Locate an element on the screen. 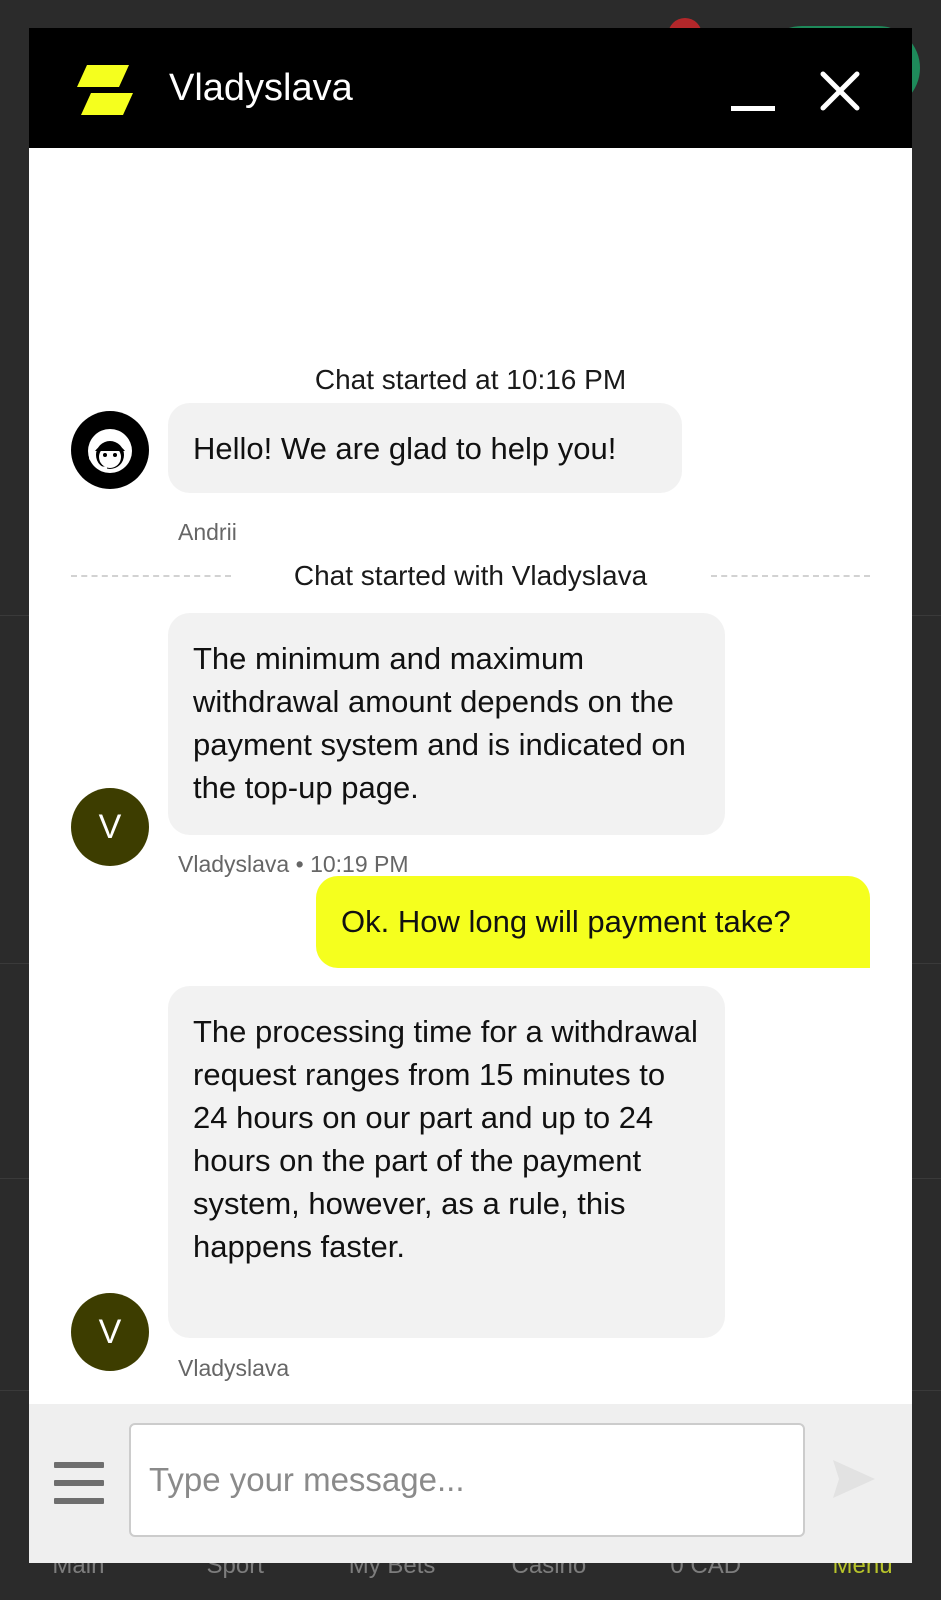  operator-joined-text: Chat started with Vladyslava is located at coordinates (470, 575).